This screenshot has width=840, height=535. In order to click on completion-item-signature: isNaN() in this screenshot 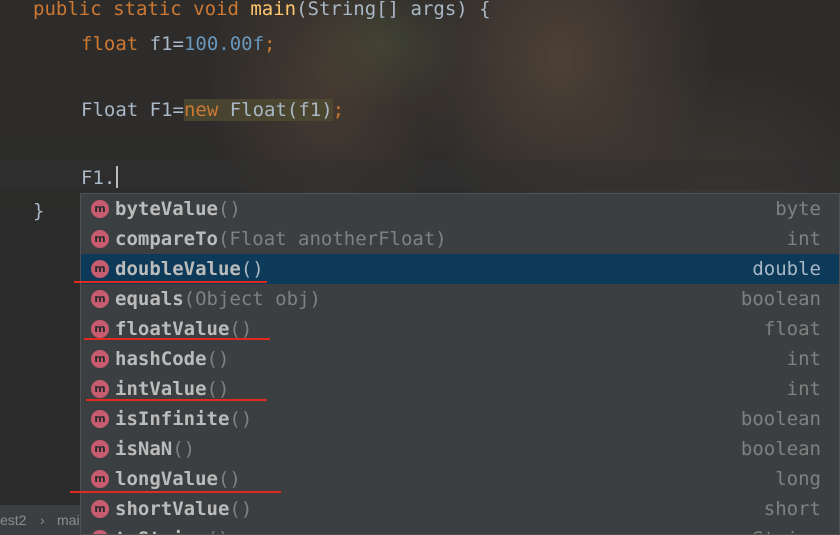, I will do `click(155, 449)`.